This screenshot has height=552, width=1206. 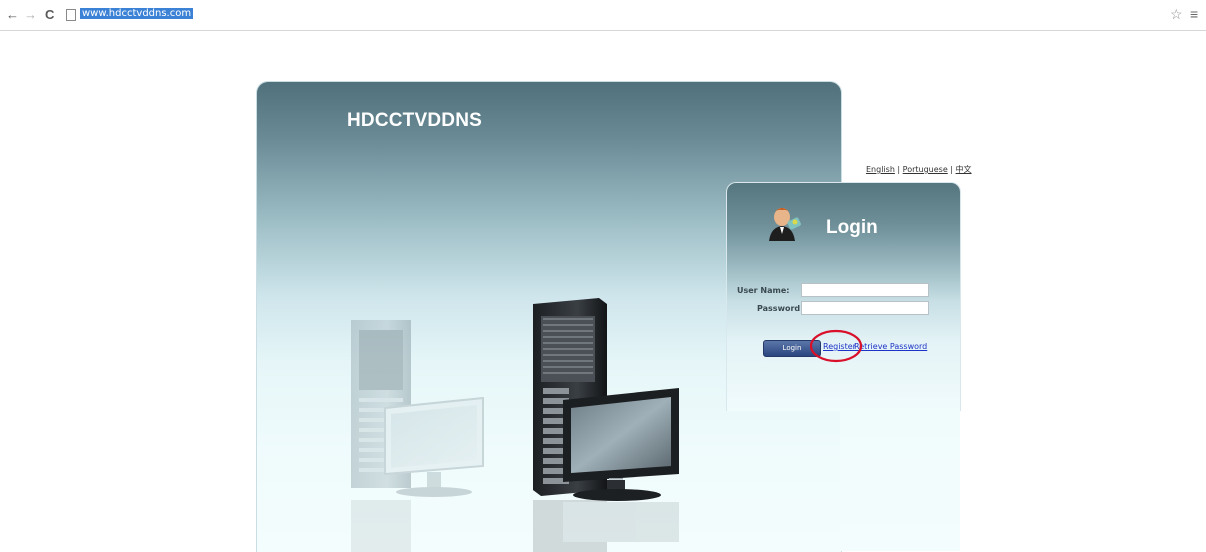 What do you see at coordinates (515, 526) in the screenshot?
I see `reflection-group` at bounding box center [515, 526].